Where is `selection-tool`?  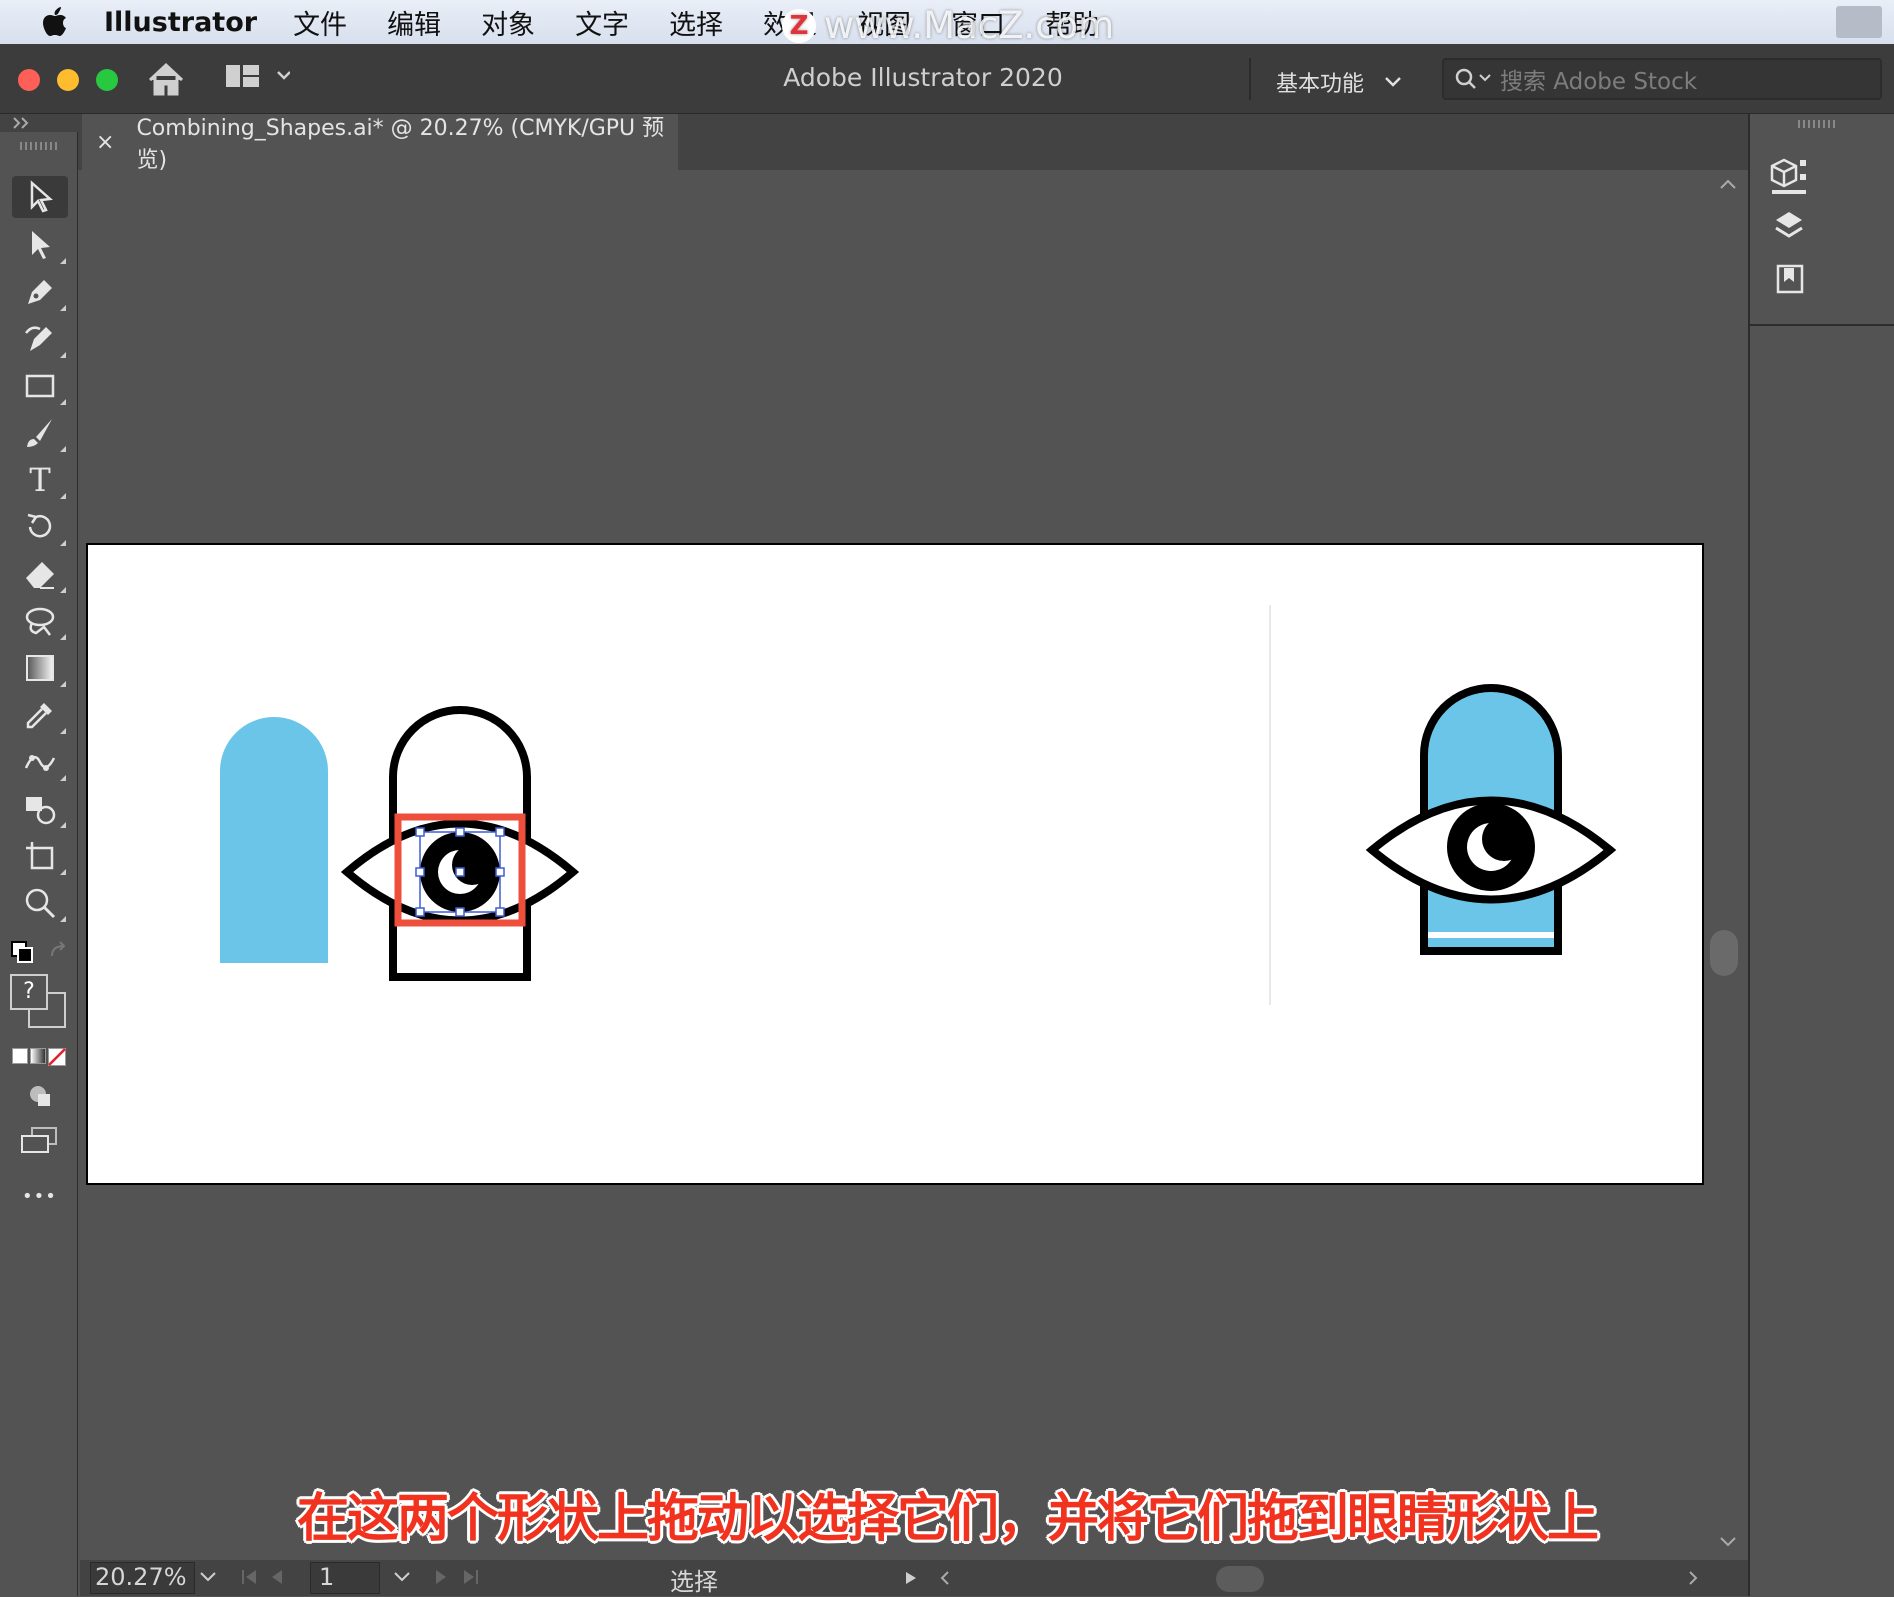 selection-tool is located at coordinates (40, 197).